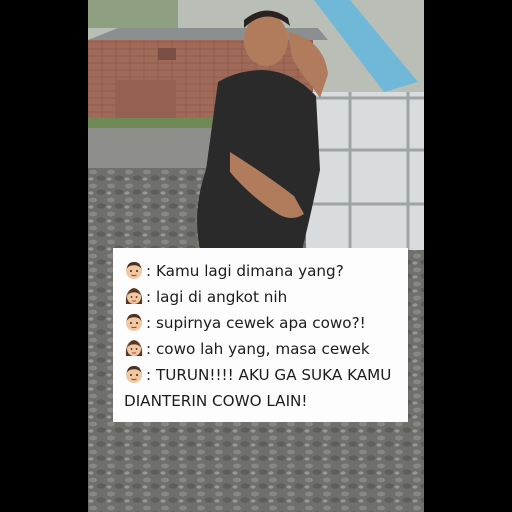  I want to click on chat-line: : lagi di angkot nih, so click(262, 297).